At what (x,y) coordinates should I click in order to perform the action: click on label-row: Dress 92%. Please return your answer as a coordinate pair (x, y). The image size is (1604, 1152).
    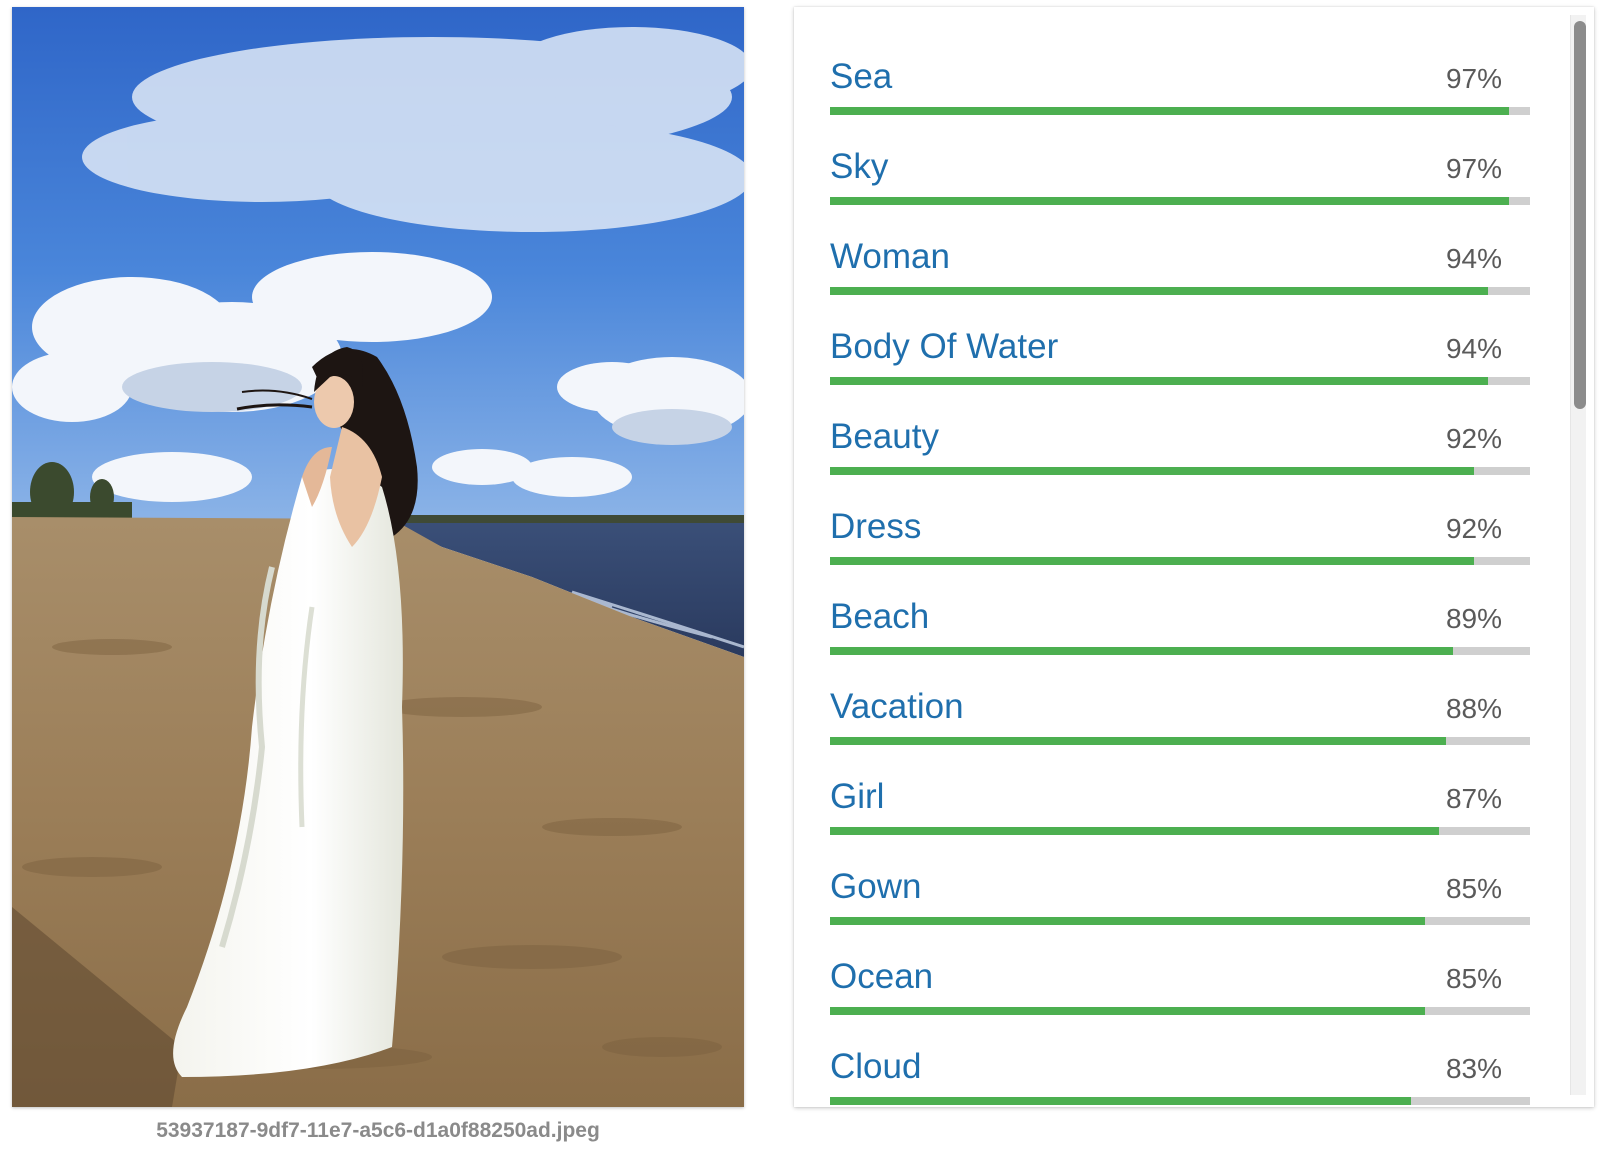
    Looking at the image, I should click on (1180, 550).